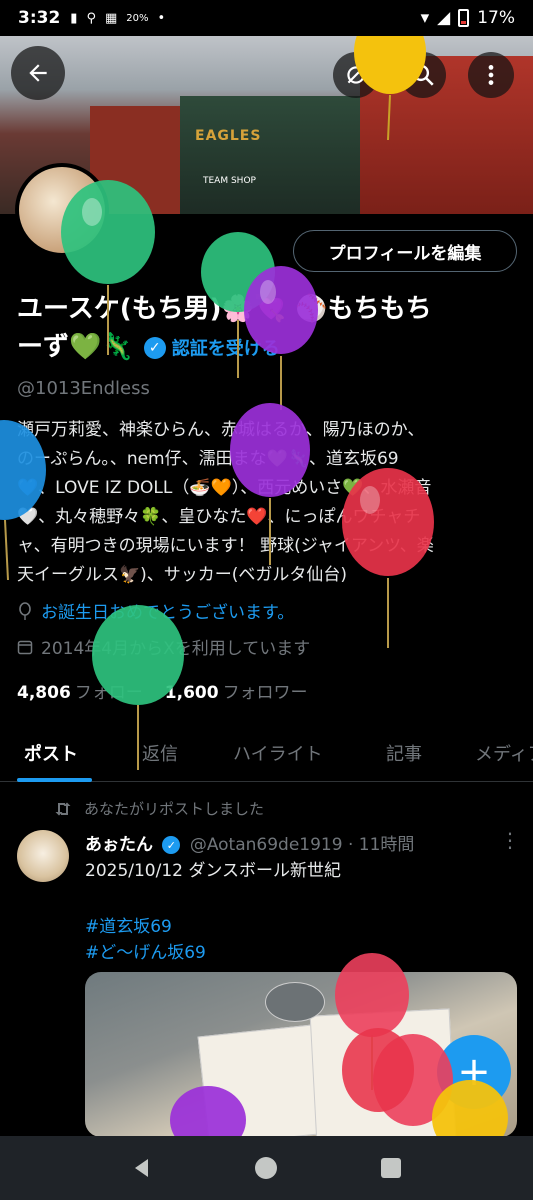 The width and height of the screenshot is (533, 1200). I want to click on plus-icon: +, so click(474, 1072).